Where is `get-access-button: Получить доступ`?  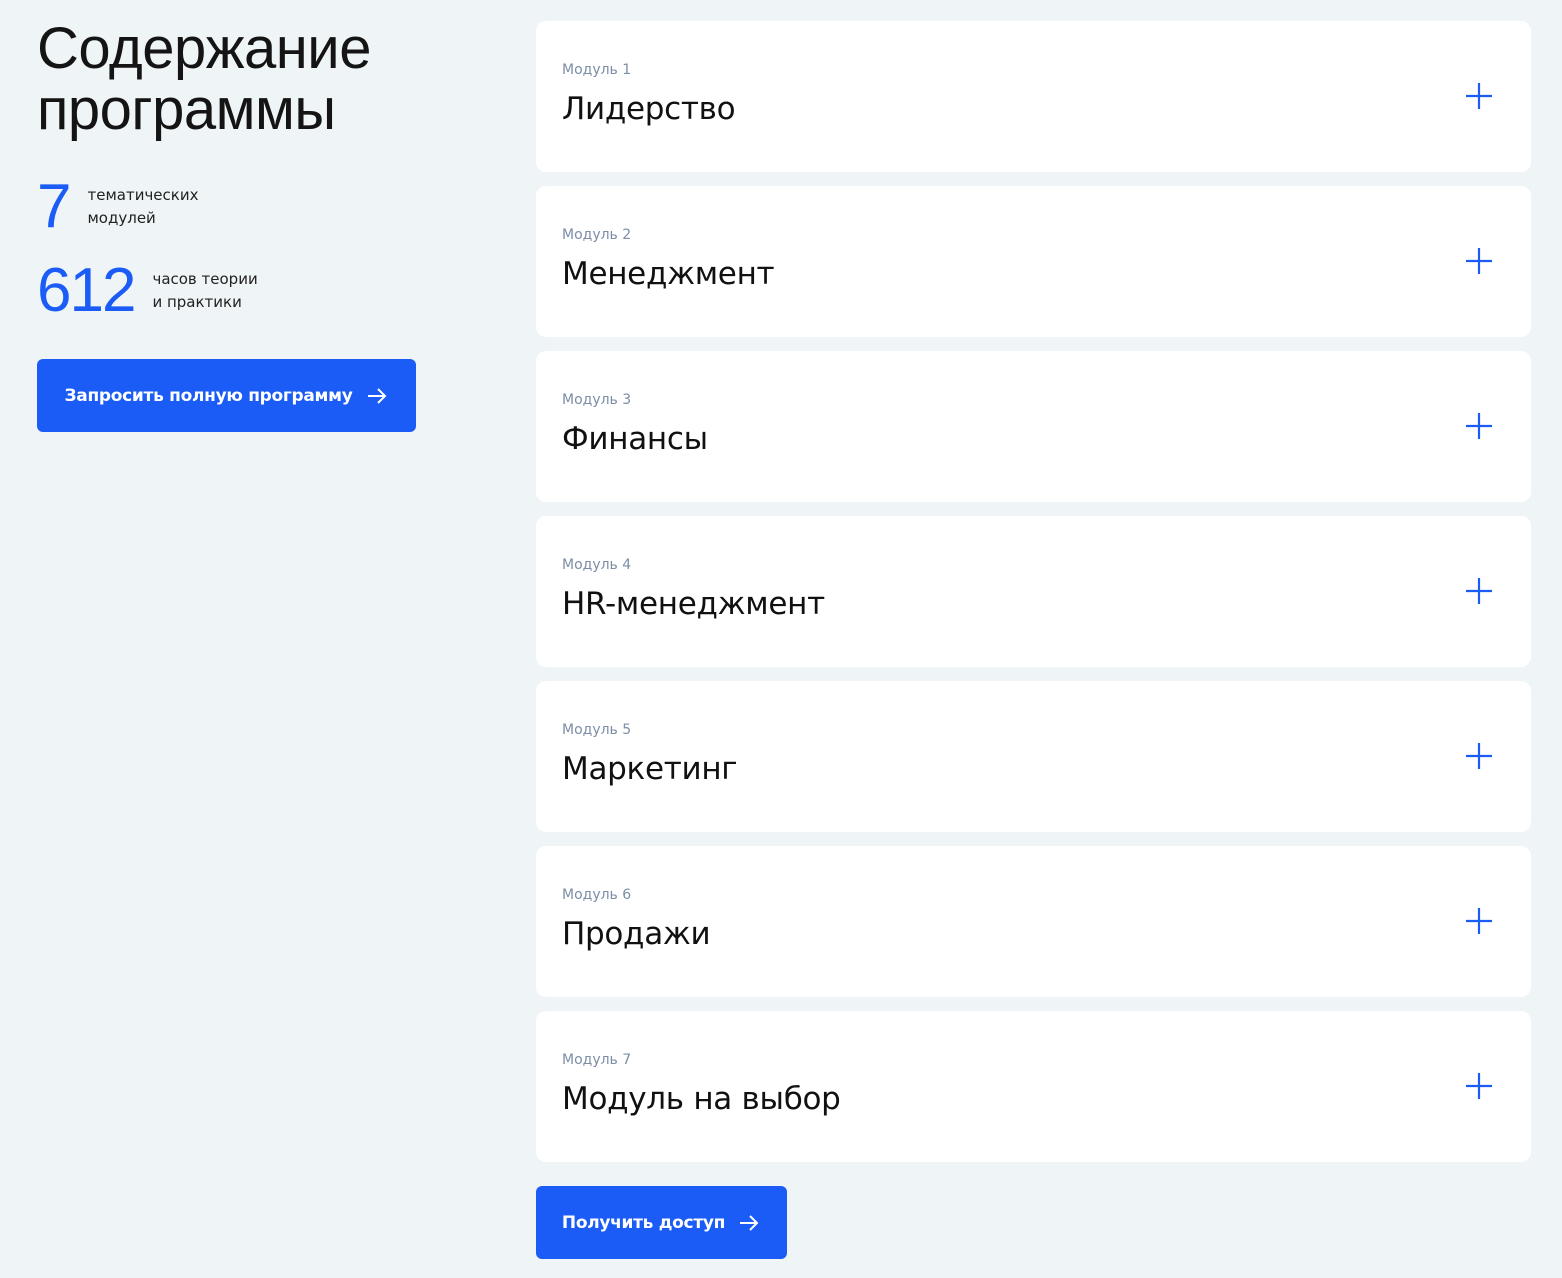 get-access-button: Получить доступ is located at coordinates (661, 1222).